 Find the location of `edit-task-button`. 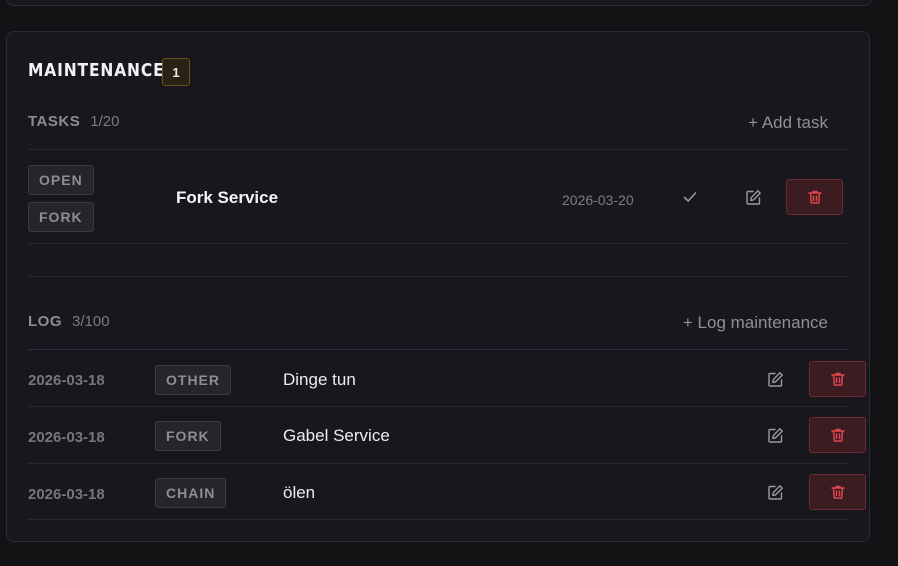

edit-task-button is located at coordinates (753, 197).